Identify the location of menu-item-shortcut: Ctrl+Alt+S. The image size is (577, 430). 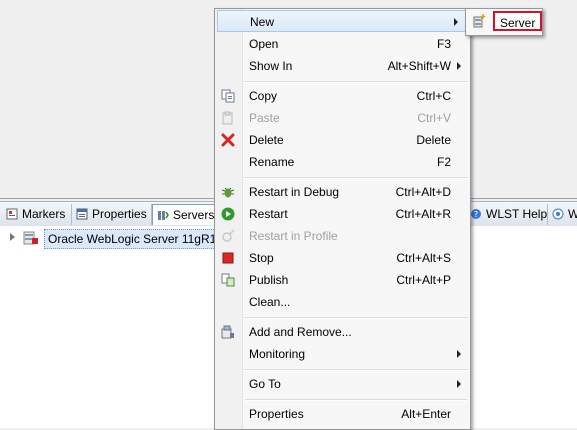
(423, 258).